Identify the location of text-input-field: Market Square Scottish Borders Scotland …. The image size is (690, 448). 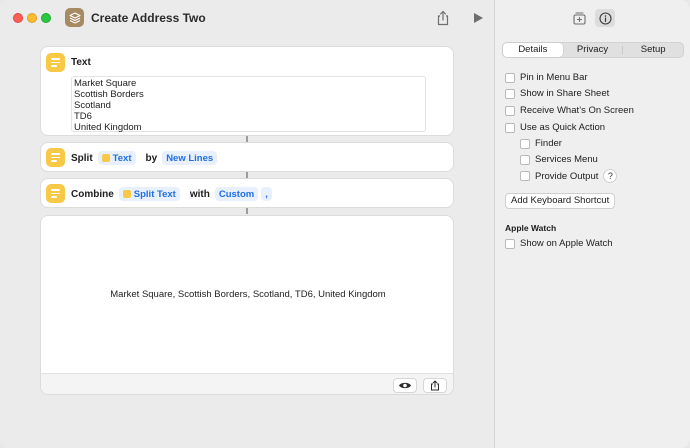
(248, 104).